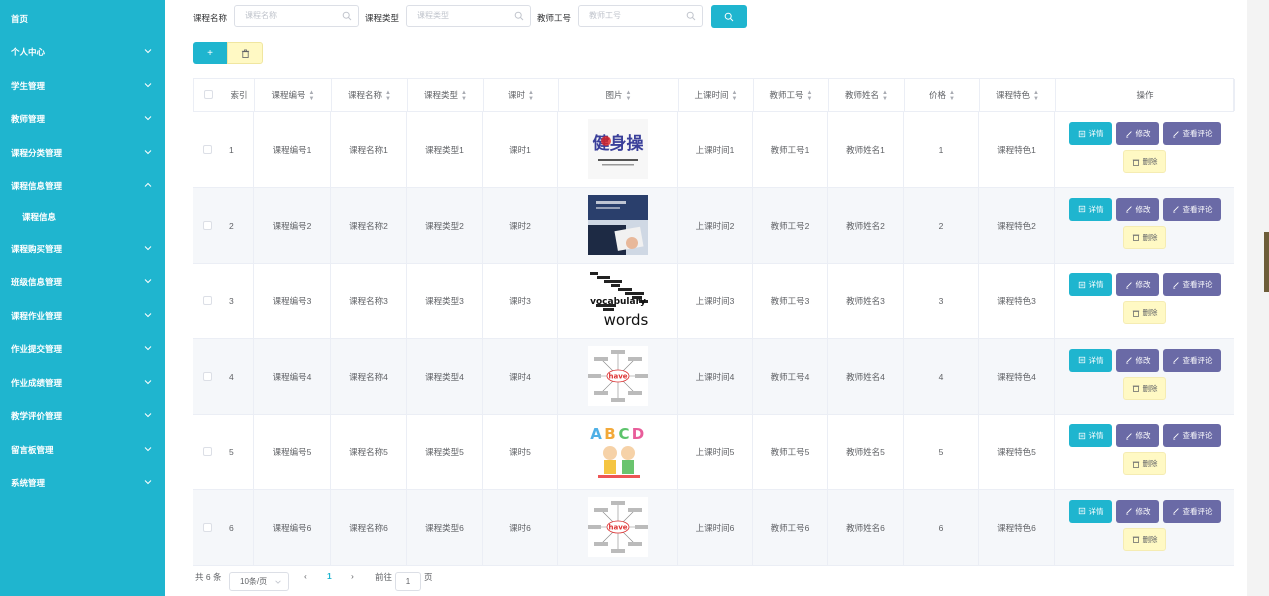  I want to click on goto-page-input: 1, so click(408, 581).